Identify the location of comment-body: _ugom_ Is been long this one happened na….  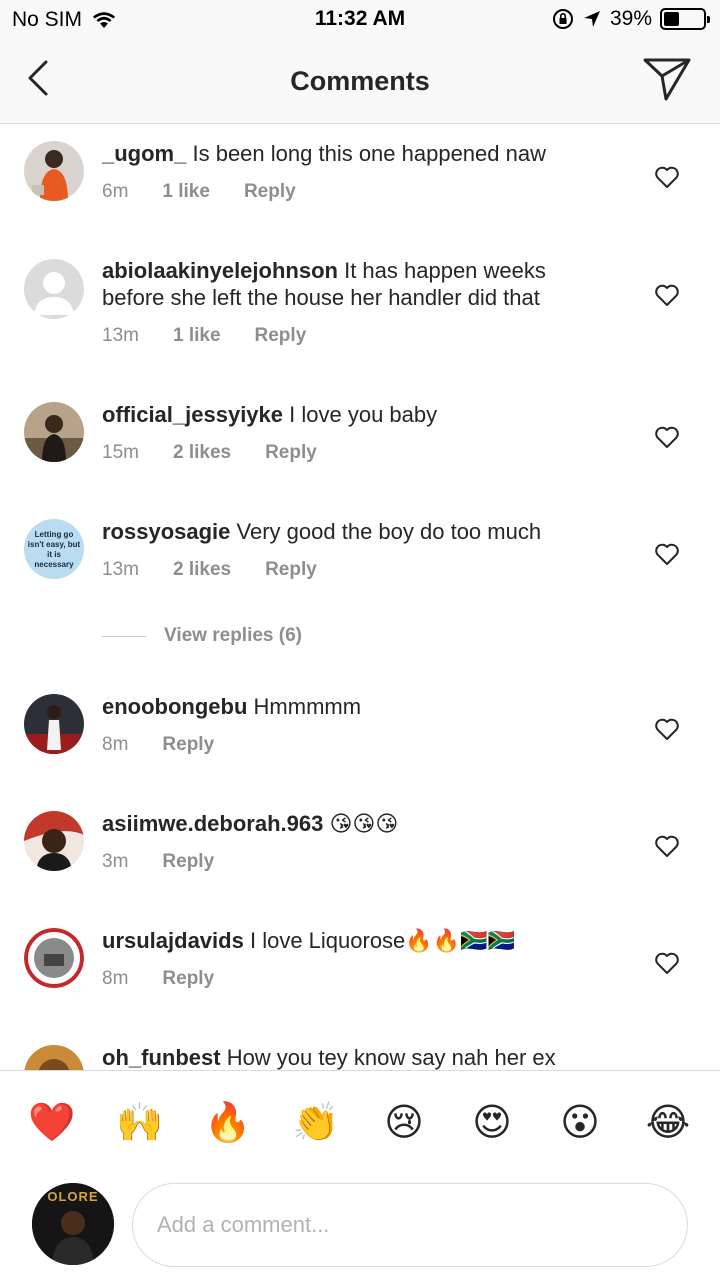
(357, 153).